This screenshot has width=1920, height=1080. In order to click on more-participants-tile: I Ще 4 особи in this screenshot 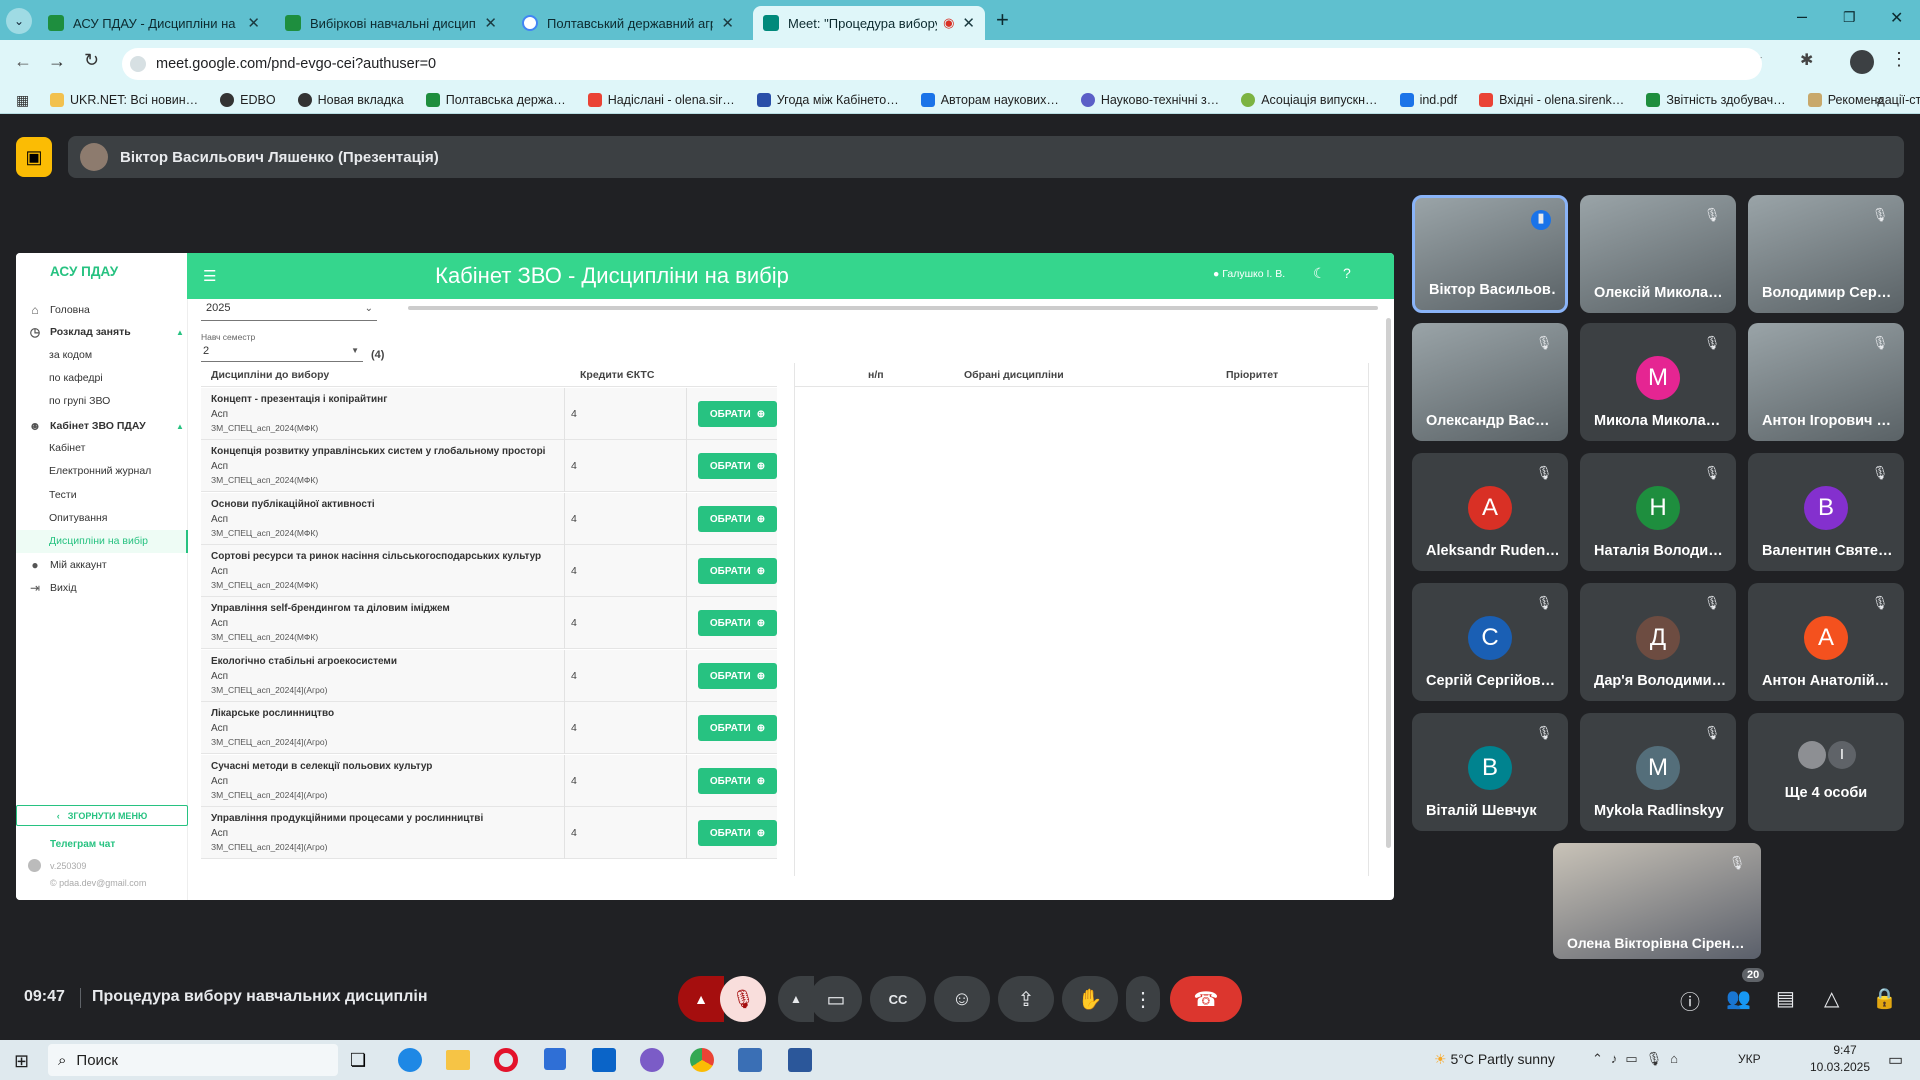, I will do `click(1826, 772)`.